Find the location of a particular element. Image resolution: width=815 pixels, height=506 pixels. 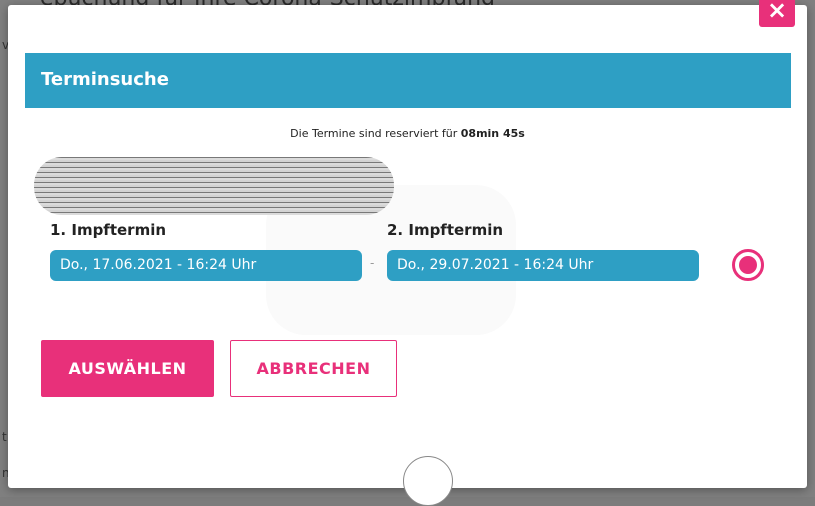

radio-selected-dot is located at coordinates (748, 265).